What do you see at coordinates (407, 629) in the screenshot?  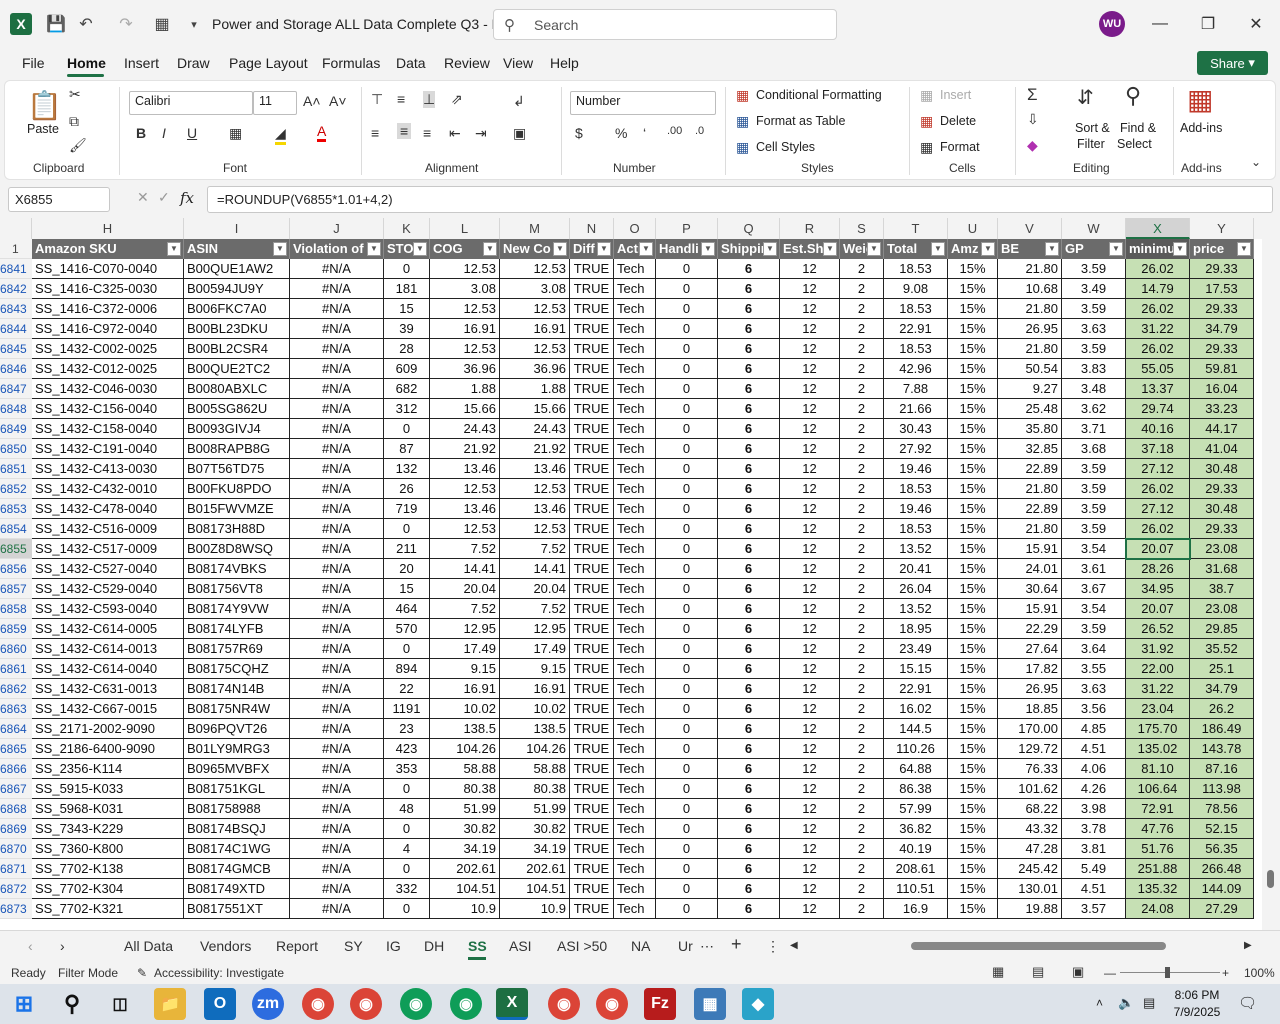 I see `table-cell: 570` at bounding box center [407, 629].